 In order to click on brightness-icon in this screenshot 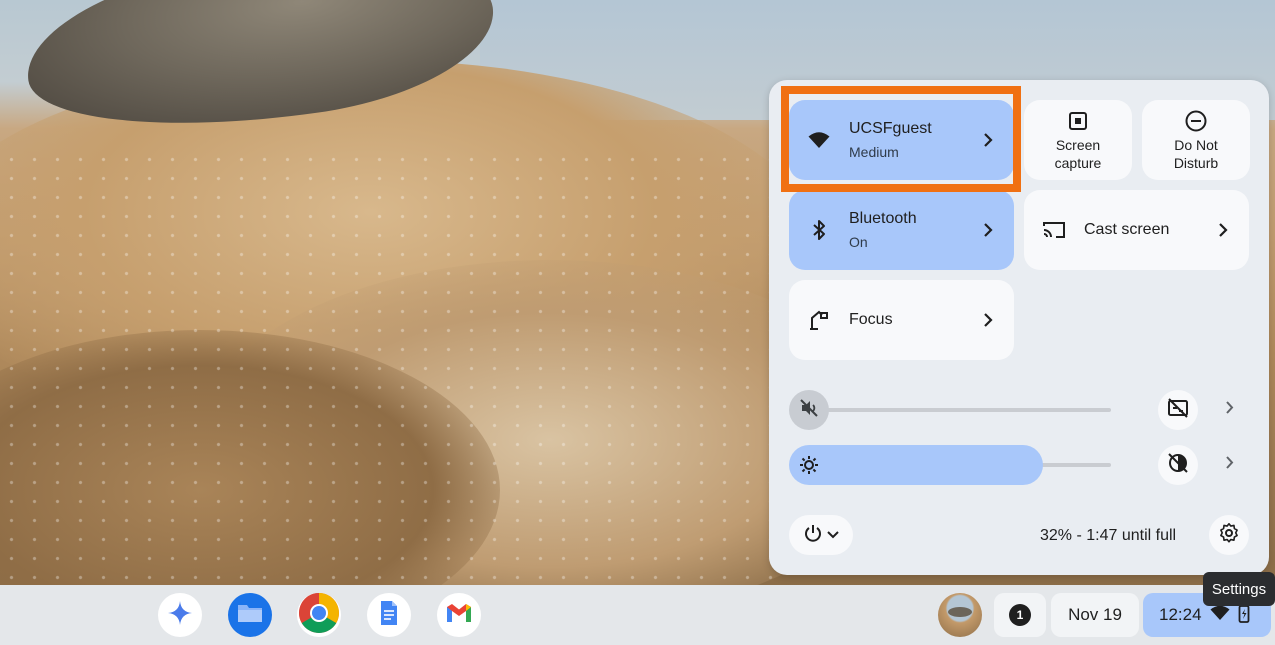, I will do `click(809, 465)`.